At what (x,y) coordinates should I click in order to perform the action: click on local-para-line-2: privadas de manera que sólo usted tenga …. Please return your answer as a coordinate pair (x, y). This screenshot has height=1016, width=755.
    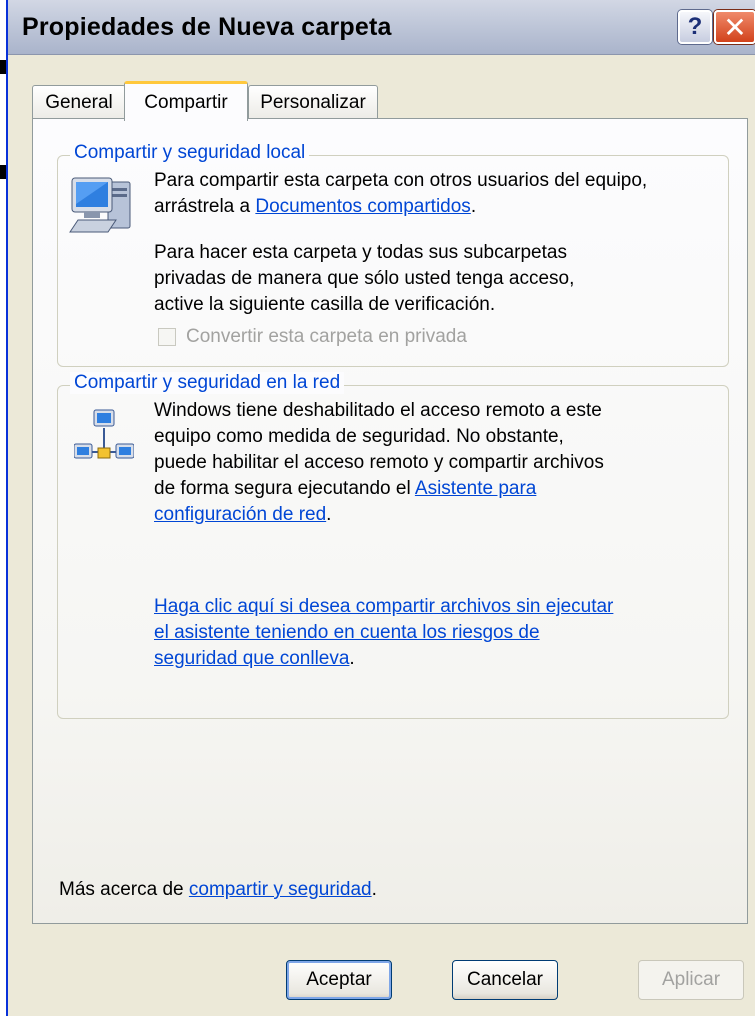
    Looking at the image, I should click on (364, 278).